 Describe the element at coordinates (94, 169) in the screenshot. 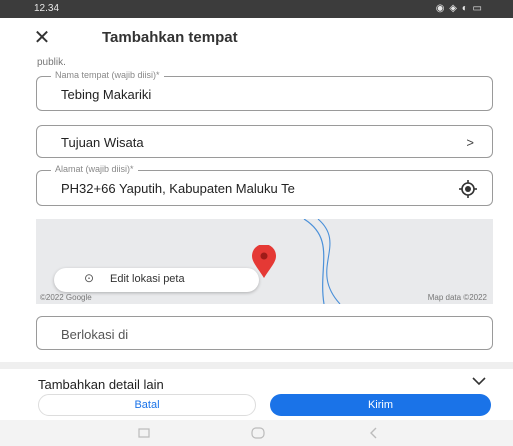

I see `address-label: Alamat (wajib diisi)*` at that location.